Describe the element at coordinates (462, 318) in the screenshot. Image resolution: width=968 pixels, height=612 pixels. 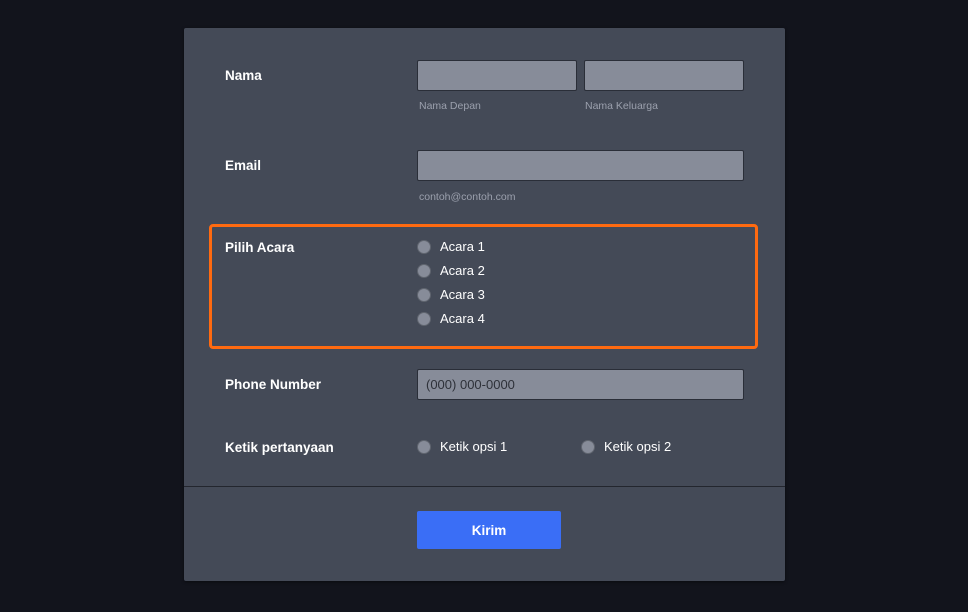
I see `event-option-label: Acara 4` at that location.